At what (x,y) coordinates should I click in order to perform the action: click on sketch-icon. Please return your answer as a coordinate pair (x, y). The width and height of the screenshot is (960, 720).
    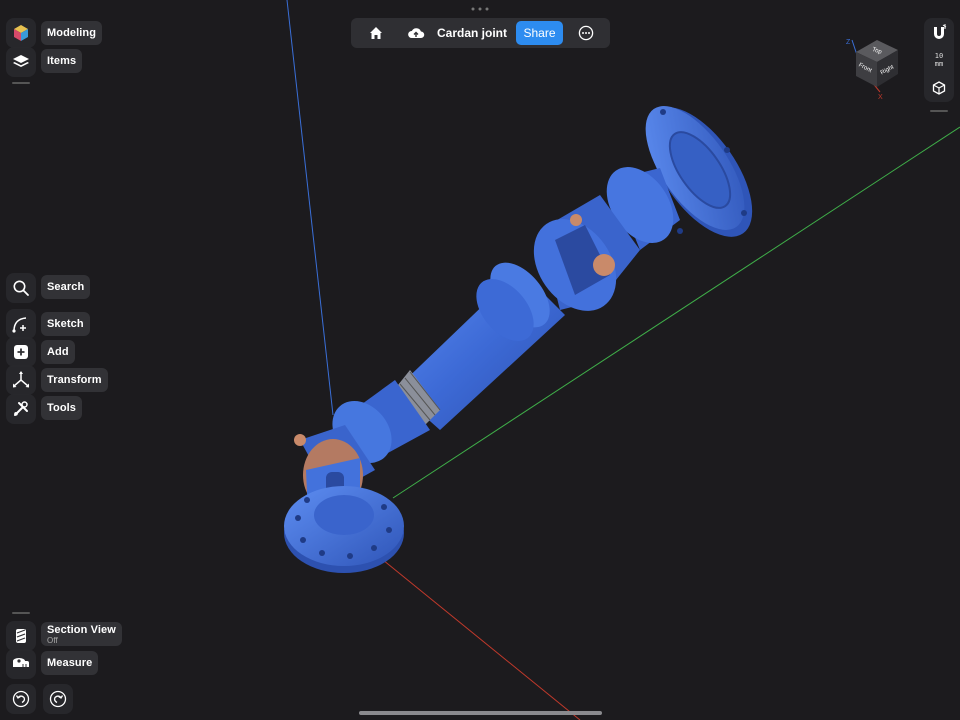
    Looking at the image, I should click on (19, 325).